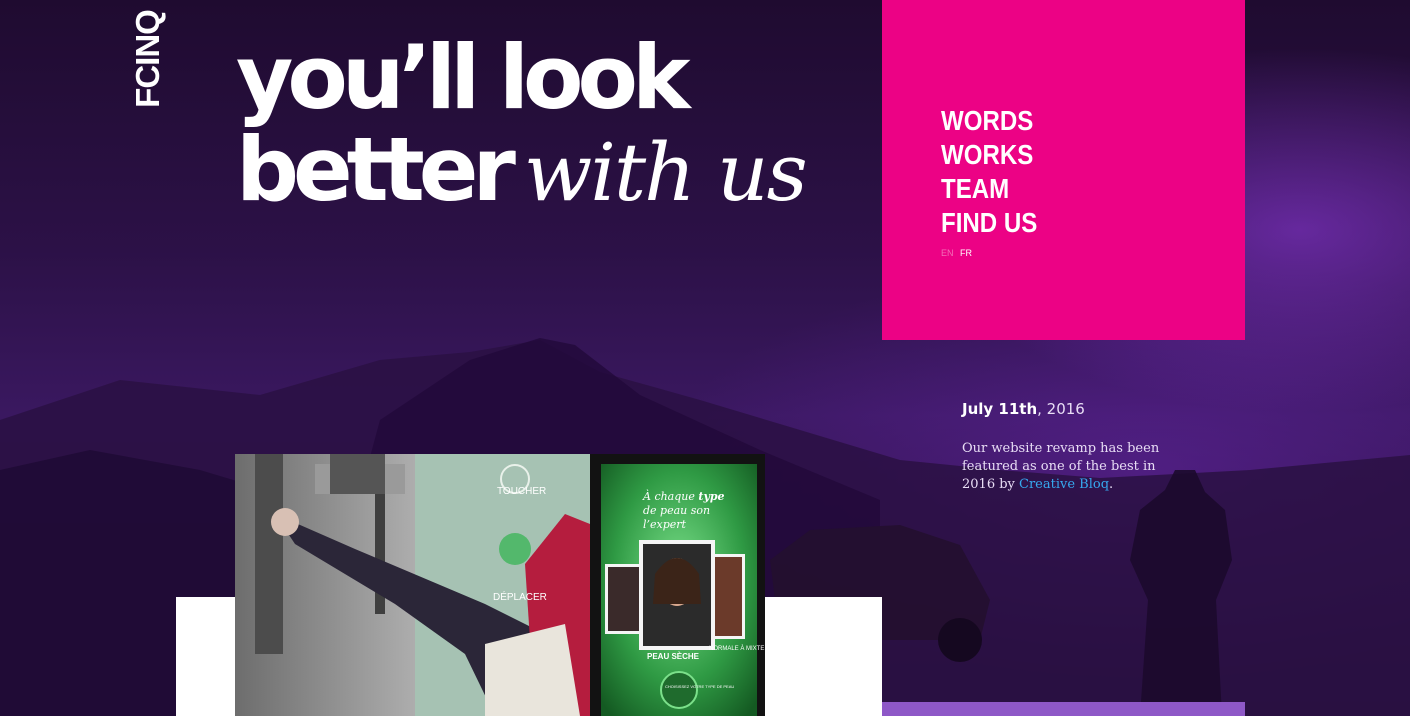 This screenshot has width=1410, height=716. I want to click on creative-bloq-link: Creative Bloq, so click(1064, 484).